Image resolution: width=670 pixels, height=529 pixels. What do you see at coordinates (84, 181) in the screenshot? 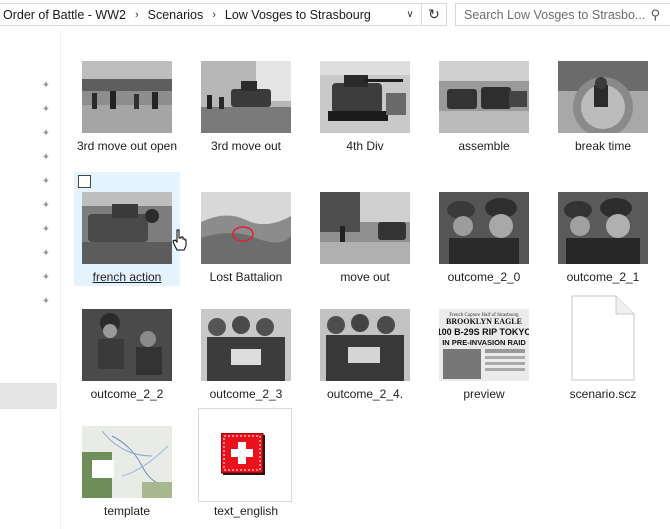
I see `selection-checkbox` at bounding box center [84, 181].